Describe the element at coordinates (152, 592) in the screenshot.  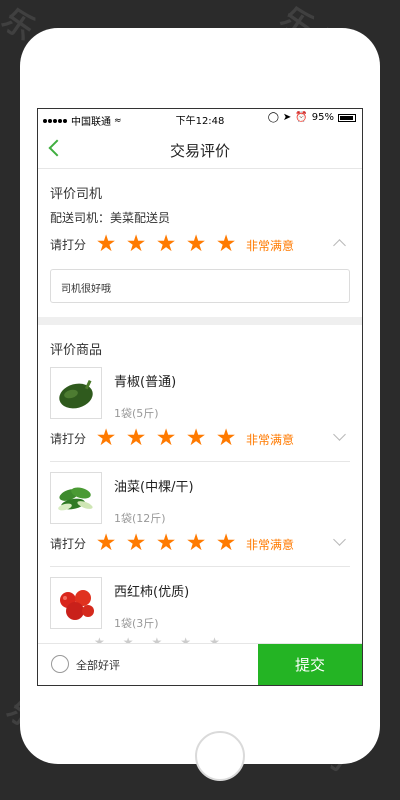
I see `product-name: 西红柿(优质)` at that location.